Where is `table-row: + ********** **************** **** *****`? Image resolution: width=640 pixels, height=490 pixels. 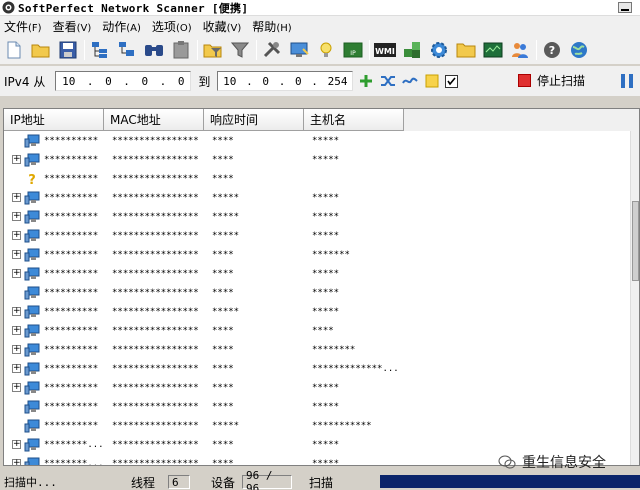 table-row: + ********** **************** **** ***** is located at coordinates (318, 387).